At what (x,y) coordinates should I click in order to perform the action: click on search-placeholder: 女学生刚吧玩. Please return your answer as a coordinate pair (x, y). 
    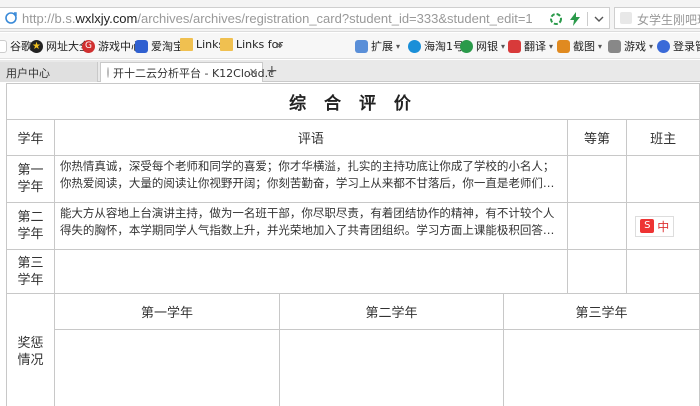
    Looking at the image, I should click on (668, 20).